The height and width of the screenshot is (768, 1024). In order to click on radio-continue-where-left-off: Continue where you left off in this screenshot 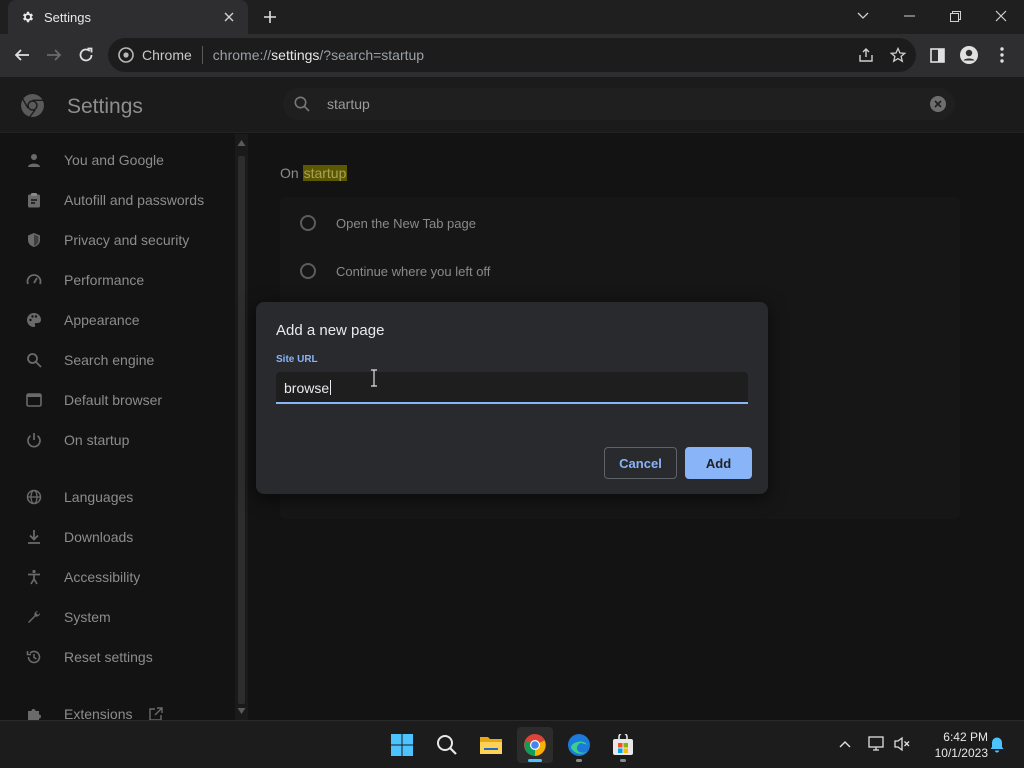, I will do `click(395, 271)`.